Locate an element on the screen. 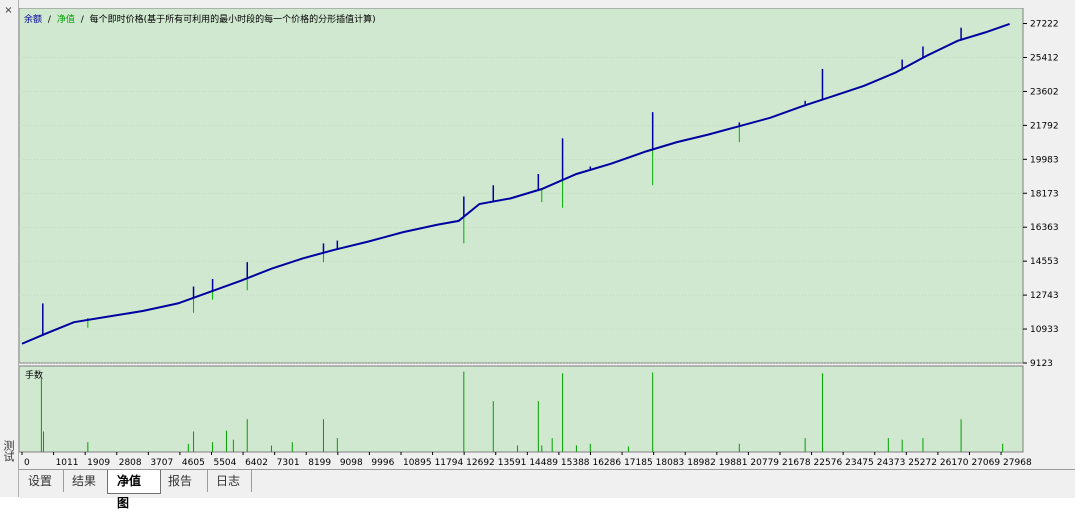 The height and width of the screenshot is (514, 1075). y-tick-label-5: 18173 is located at coordinates (1044, 194).